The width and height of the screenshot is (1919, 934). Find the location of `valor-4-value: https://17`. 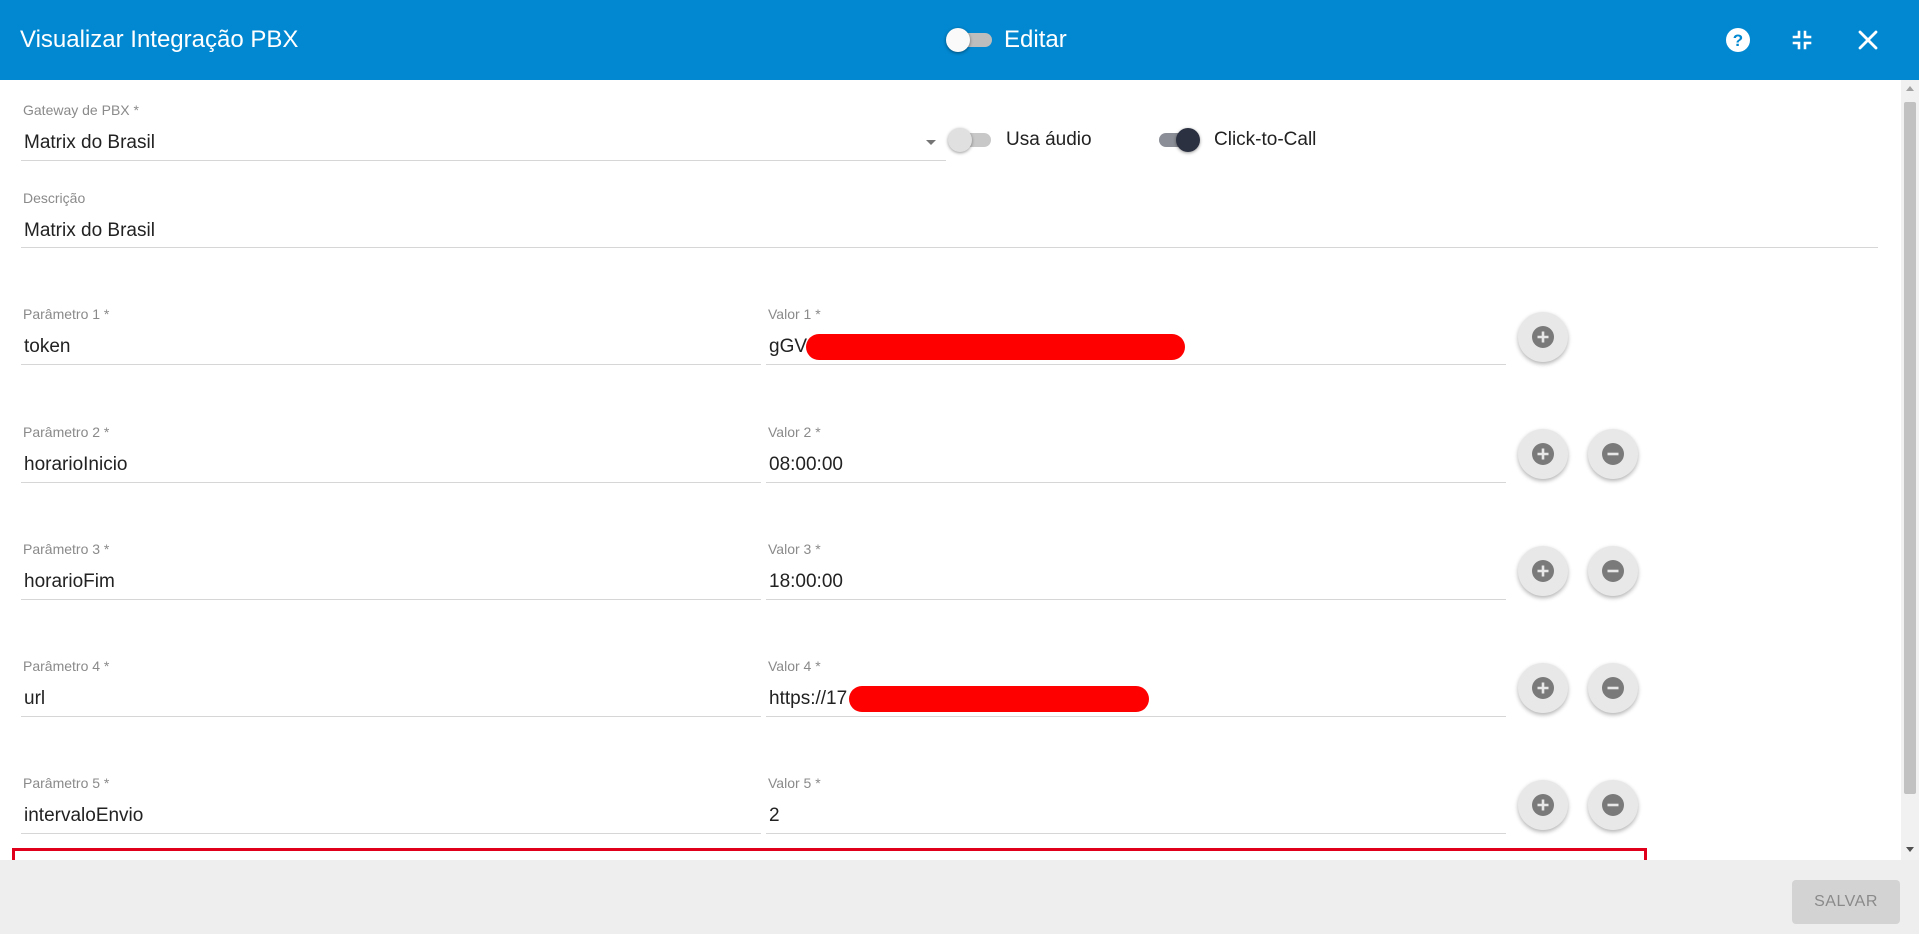

valor-4-value: https://17 is located at coordinates (808, 698).